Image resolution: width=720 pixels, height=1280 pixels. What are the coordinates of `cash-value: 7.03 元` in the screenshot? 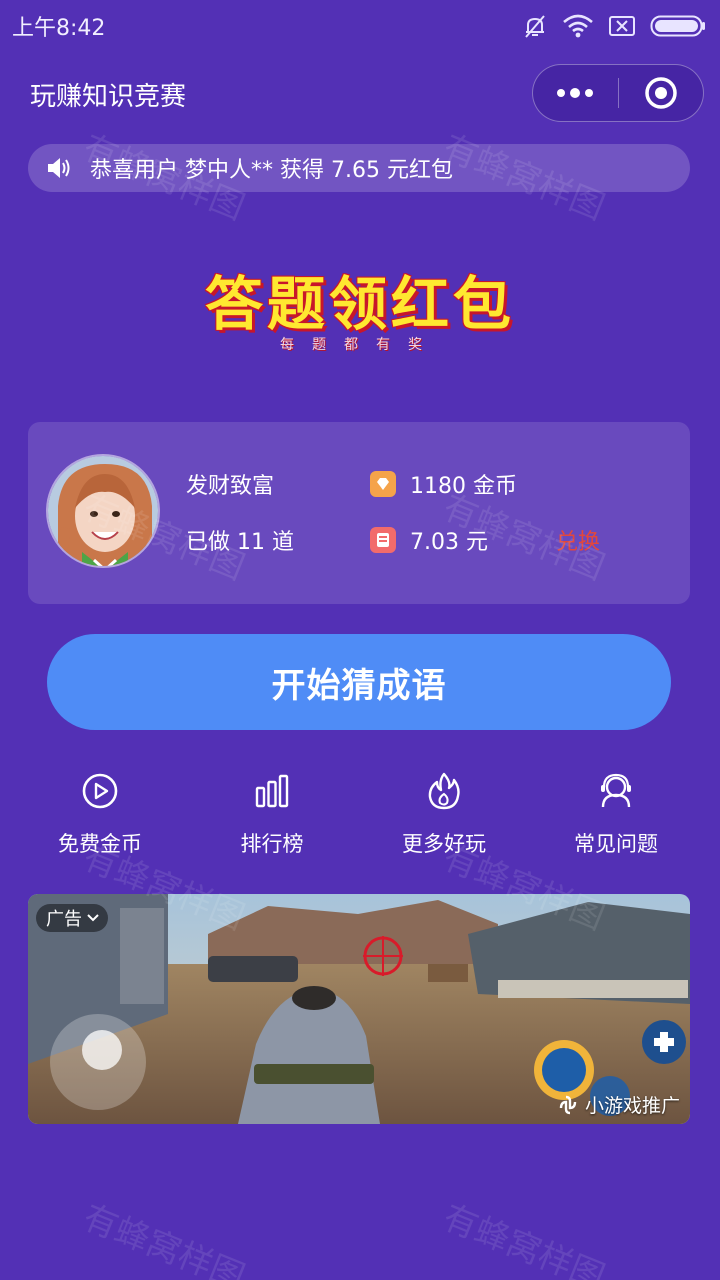 It's located at (449, 542).